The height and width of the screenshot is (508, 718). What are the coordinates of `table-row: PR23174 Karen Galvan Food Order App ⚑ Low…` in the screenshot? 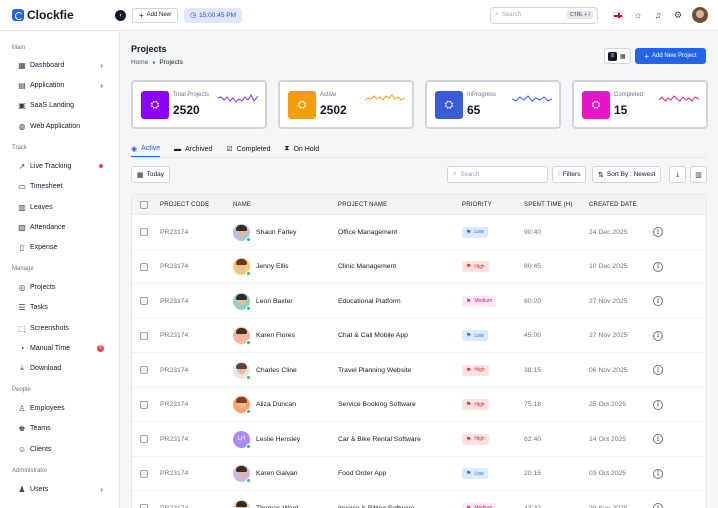 It's located at (419, 474).